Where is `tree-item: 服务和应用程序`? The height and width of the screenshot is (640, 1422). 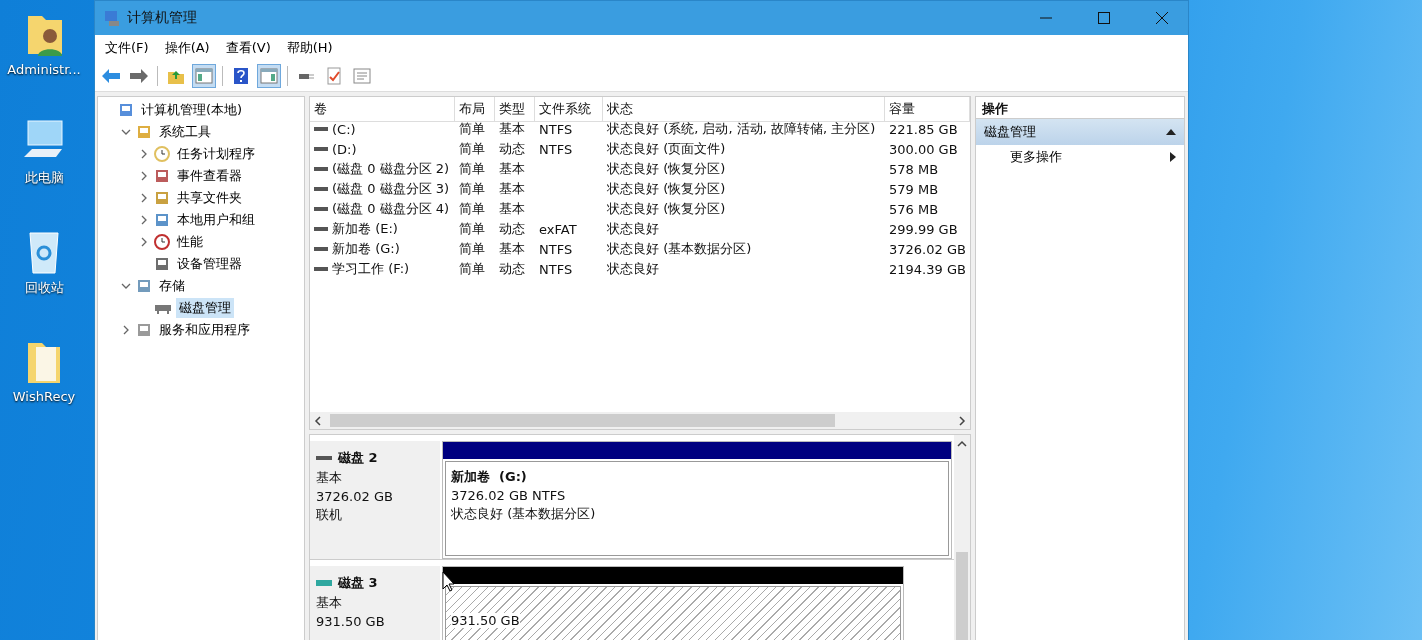
tree-item: 服务和应用程序 is located at coordinates (204, 330).